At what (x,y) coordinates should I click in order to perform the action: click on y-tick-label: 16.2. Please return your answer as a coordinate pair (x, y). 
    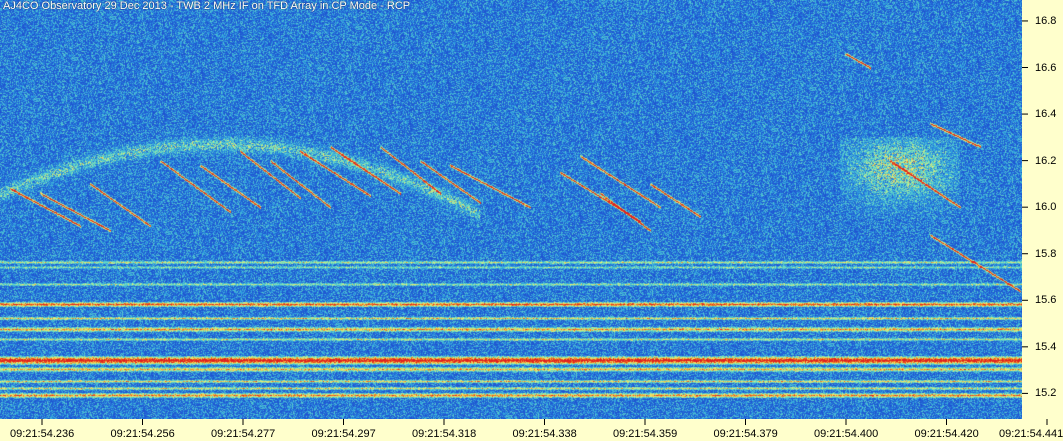
    Looking at the image, I should click on (1046, 160).